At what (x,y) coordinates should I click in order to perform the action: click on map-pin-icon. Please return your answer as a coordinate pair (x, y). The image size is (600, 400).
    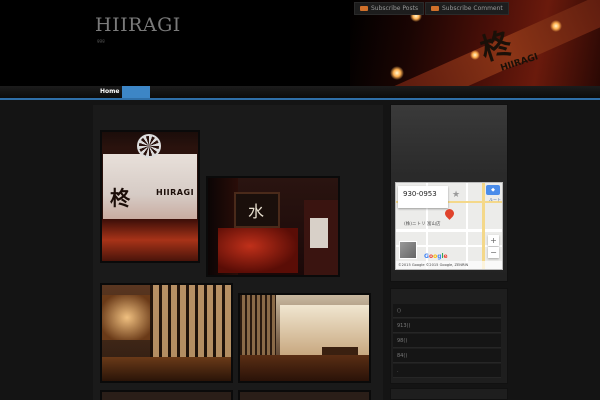
    Looking at the image, I should click on (449, 215).